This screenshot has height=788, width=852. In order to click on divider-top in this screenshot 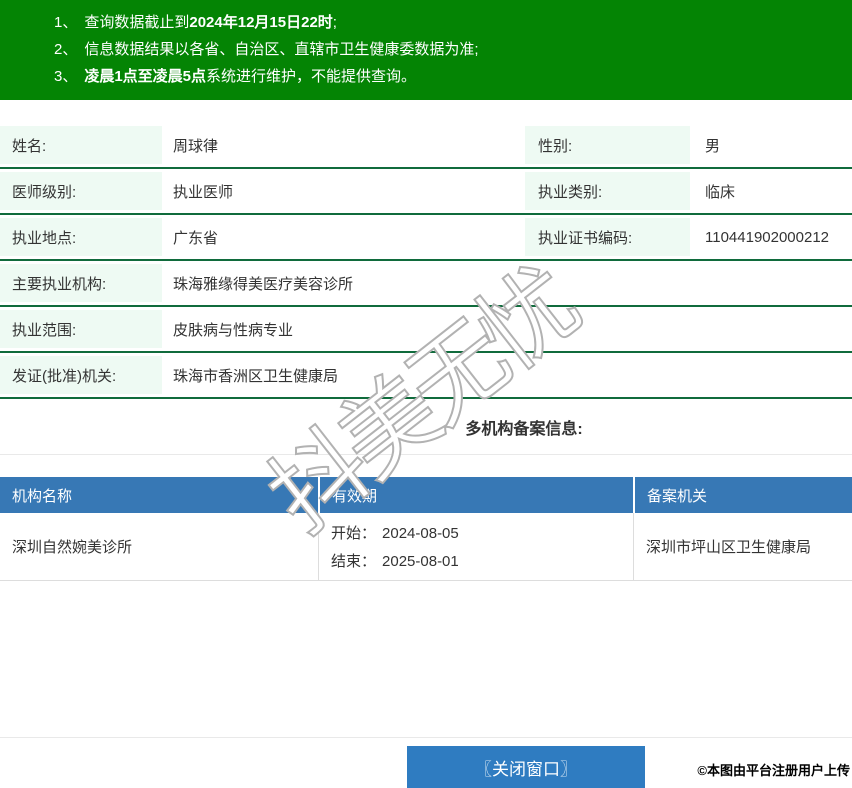, I will do `click(426, 454)`.